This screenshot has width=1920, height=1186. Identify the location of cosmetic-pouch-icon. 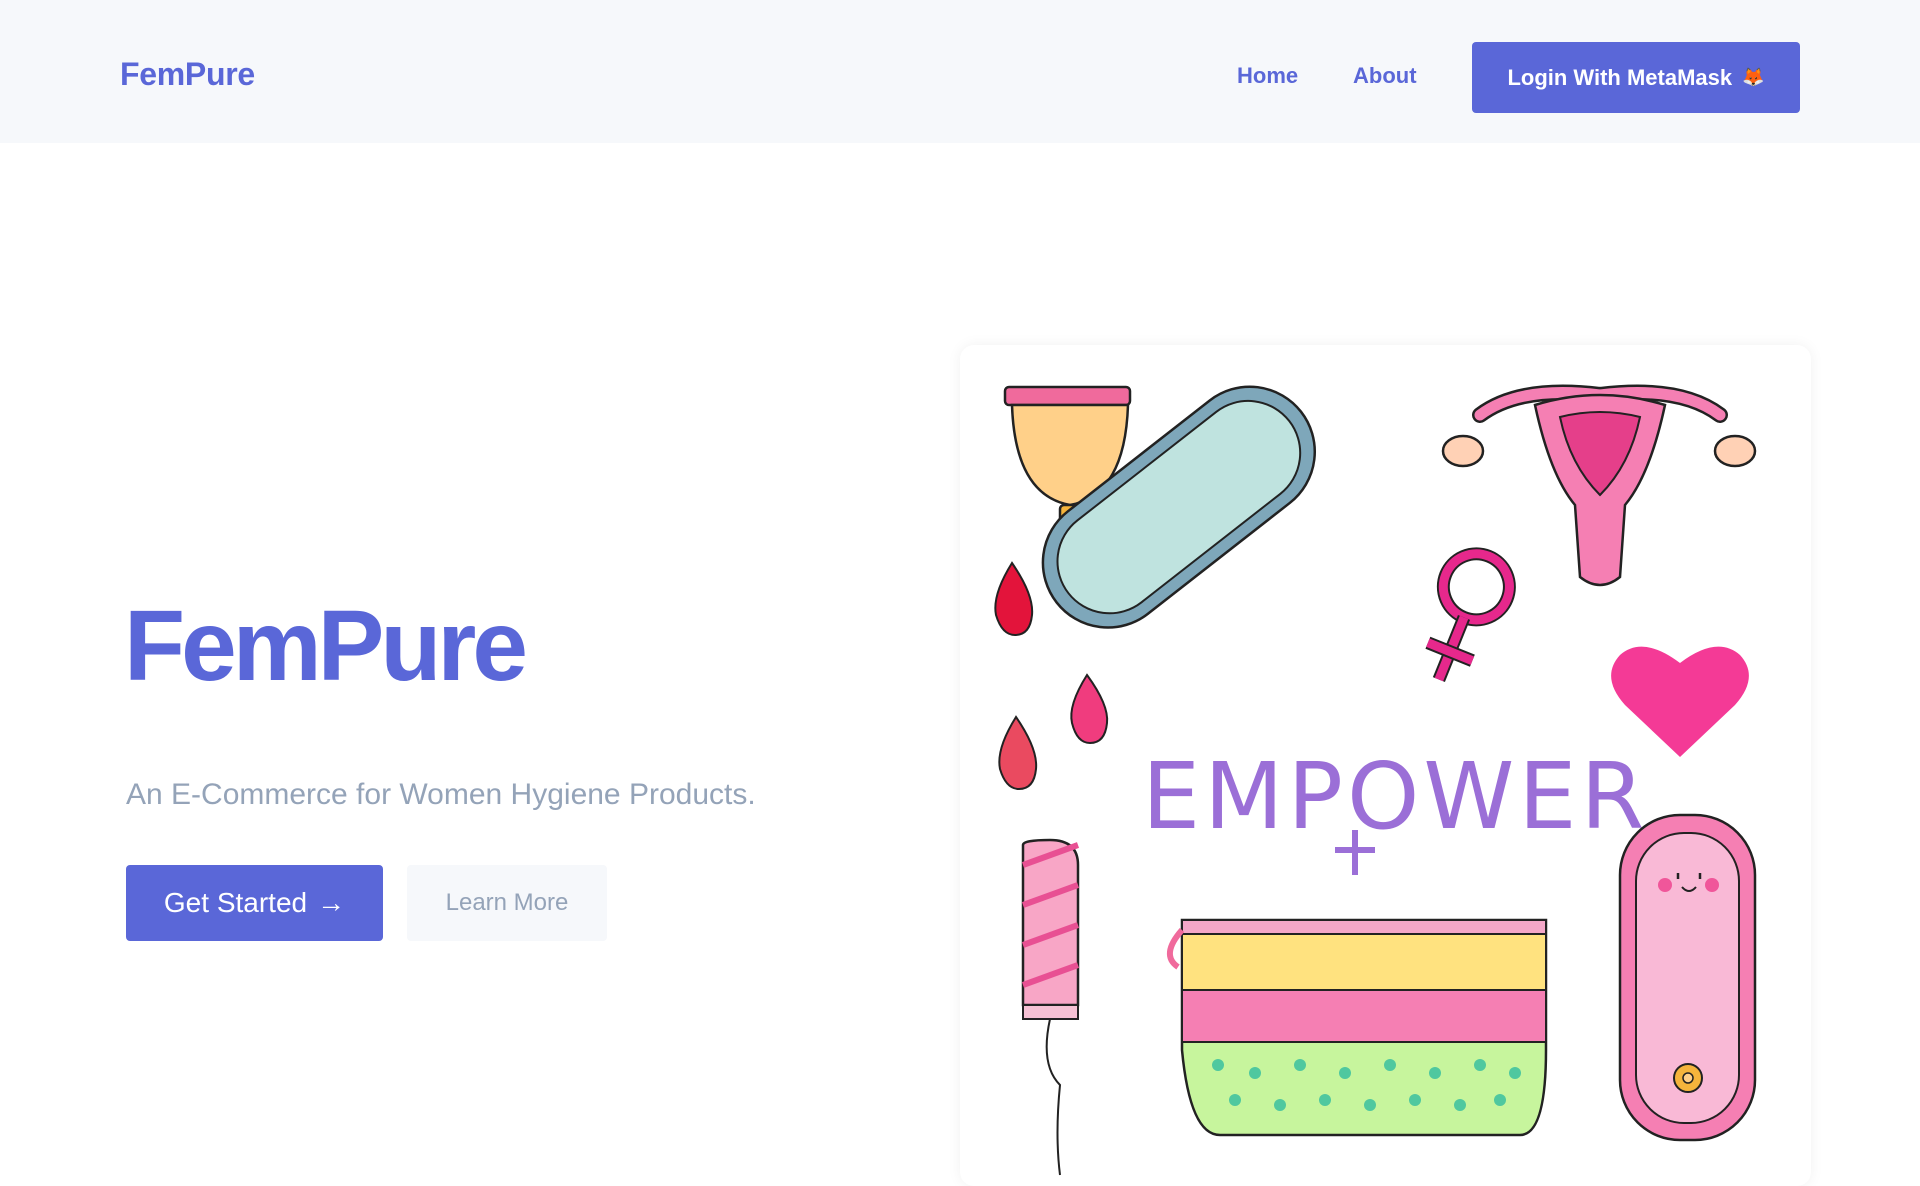
(1357, 1027).